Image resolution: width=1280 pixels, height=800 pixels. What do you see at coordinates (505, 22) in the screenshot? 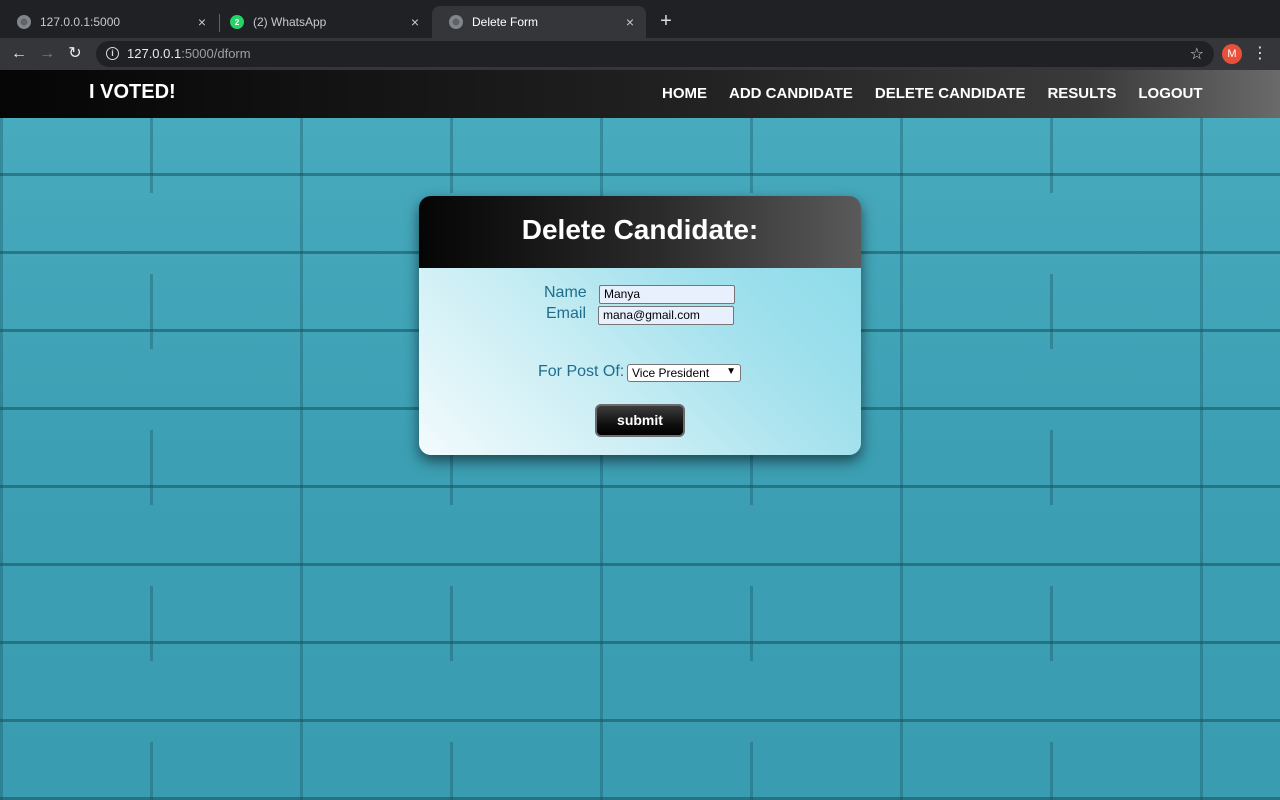
I see `tab-title: Delete Form` at bounding box center [505, 22].